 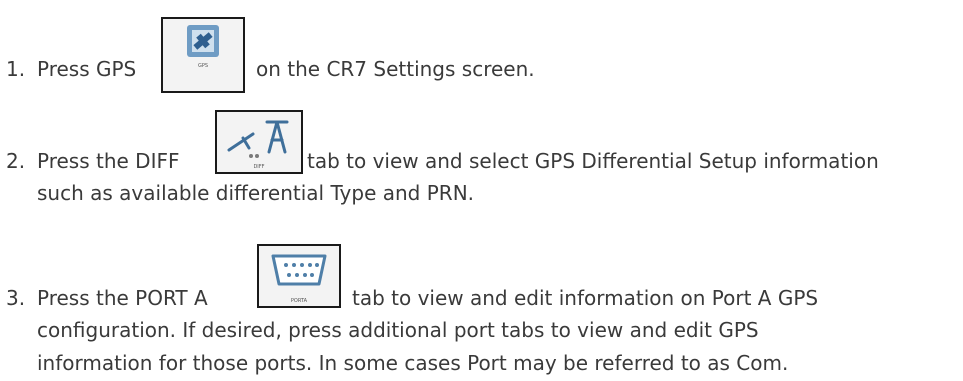 What do you see at coordinates (299, 301) in the screenshot?
I see `icon-caption: PORTA` at bounding box center [299, 301].